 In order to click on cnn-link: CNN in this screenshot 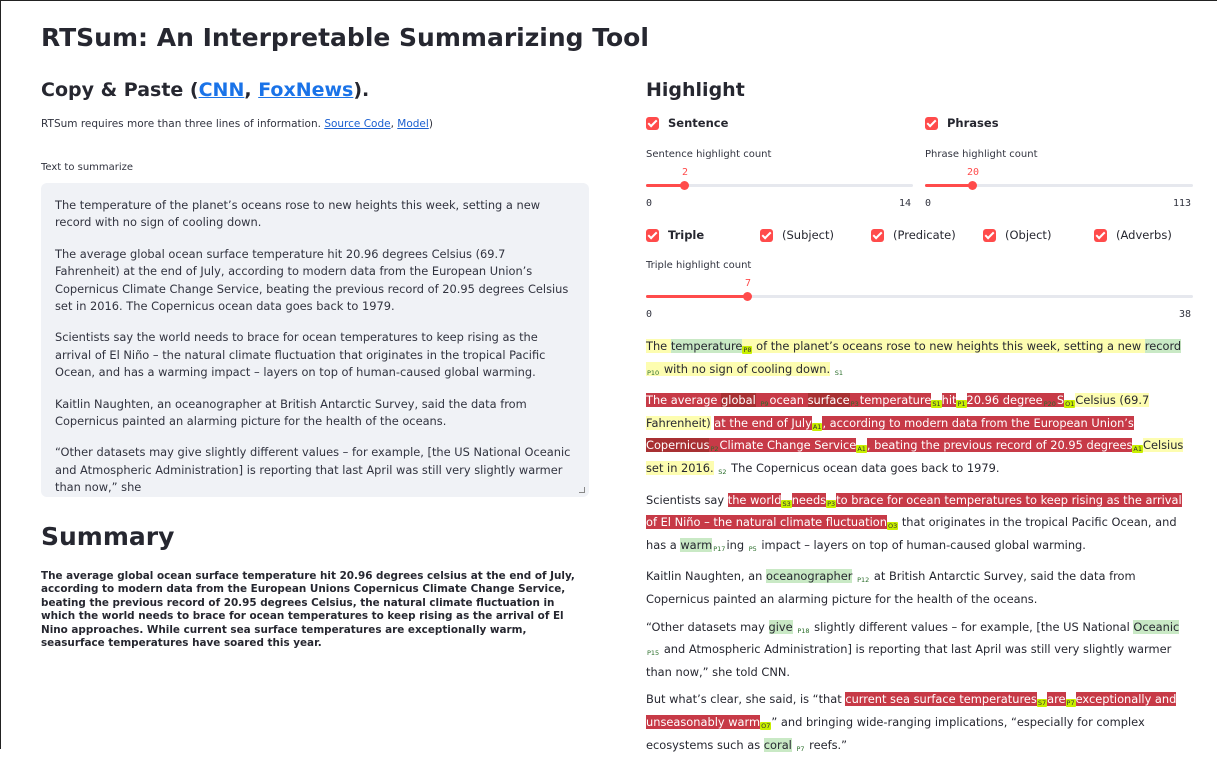, I will do `click(222, 90)`.